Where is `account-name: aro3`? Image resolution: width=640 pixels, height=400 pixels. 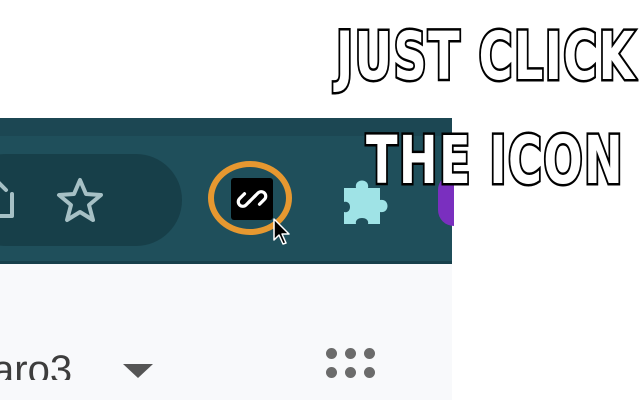
account-name: aro3 is located at coordinates (36, 364).